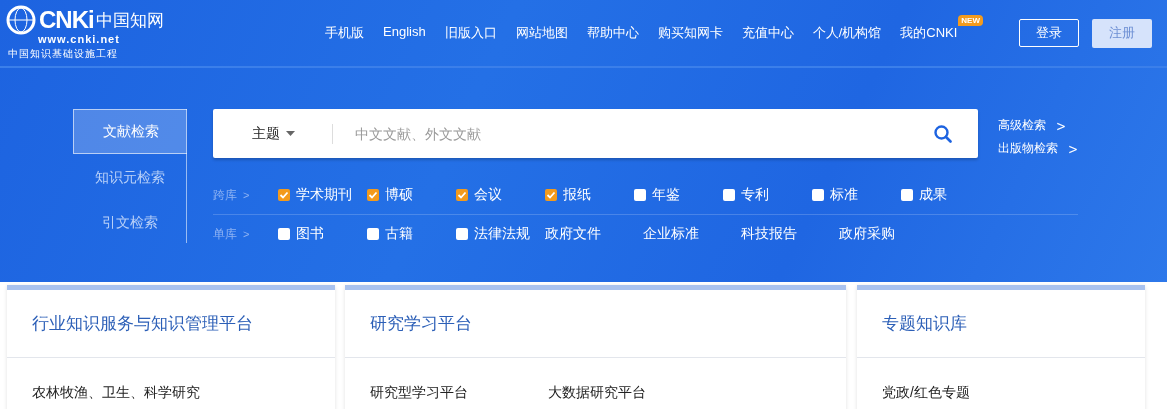  Describe the element at coordinates (1022, 125) in the screenshot. I see `search-link: 高级检索` at that location.